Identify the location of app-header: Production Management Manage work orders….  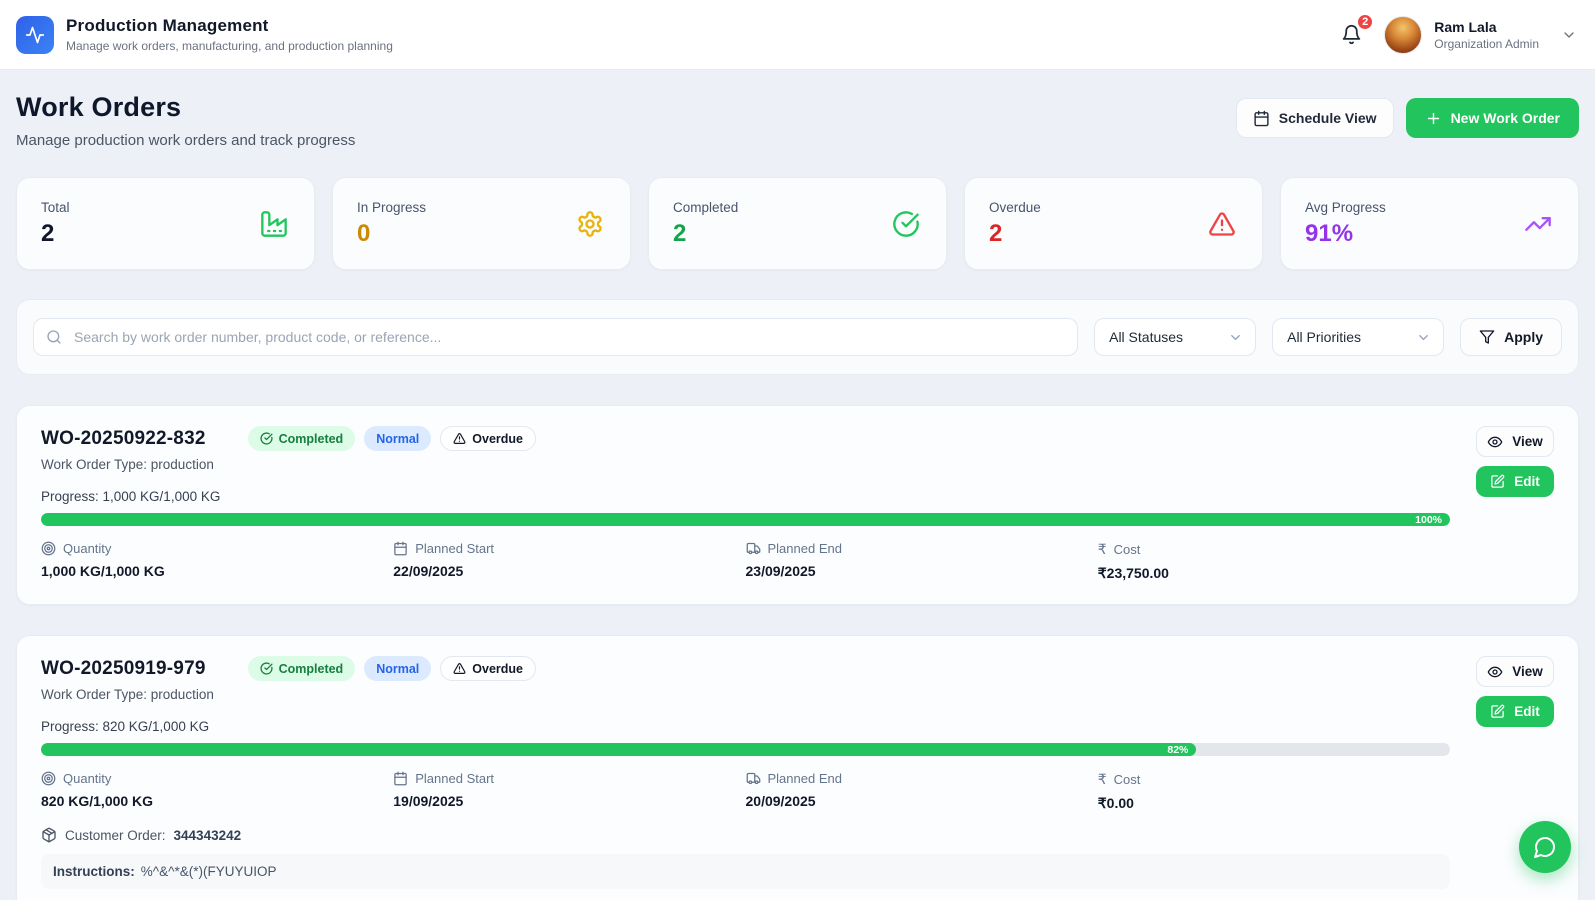
(797, 35).